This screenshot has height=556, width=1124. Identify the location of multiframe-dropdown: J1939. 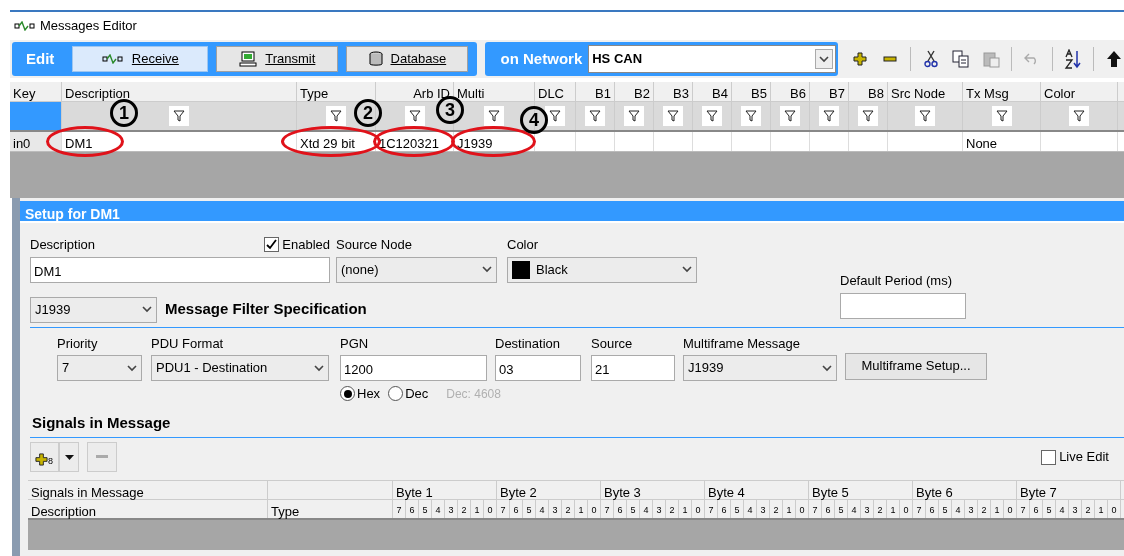
(760, 368).